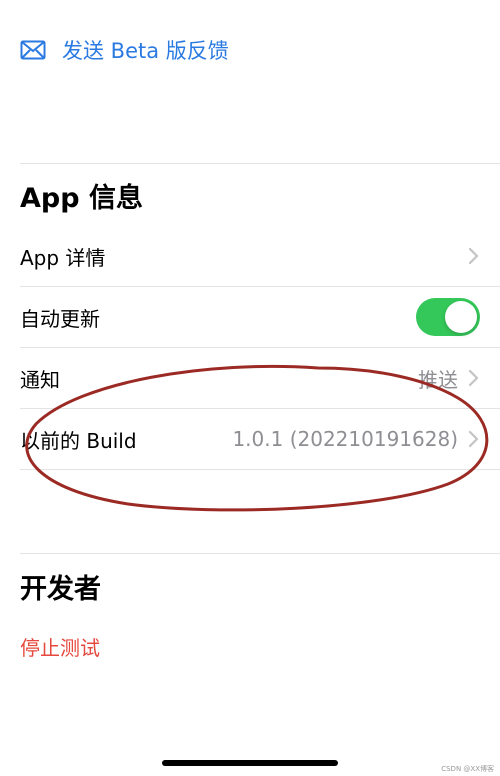 The image size is (500, 776). I want to click on send-beta-feedback-label: 发送 Beta 版反馈, so click(145, 51).